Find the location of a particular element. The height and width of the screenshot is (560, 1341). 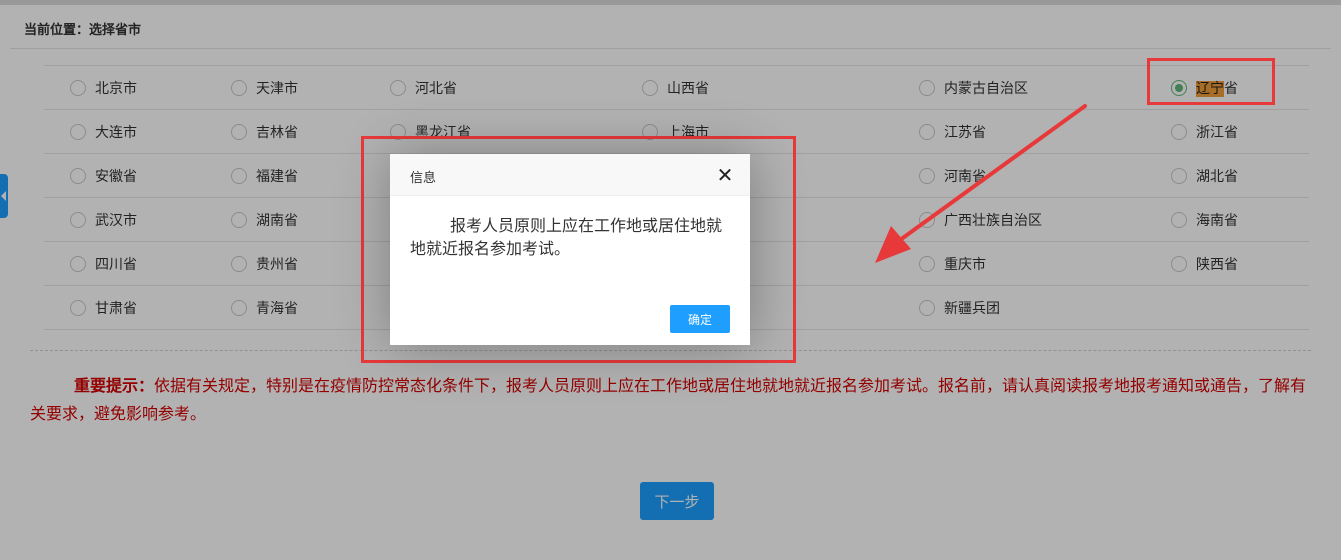

info-dialog: 信息 ✕ 报考人员原则上应在工作地或居住地就地就近报名参加考试。 确定 is located at coordinates (570, 249).